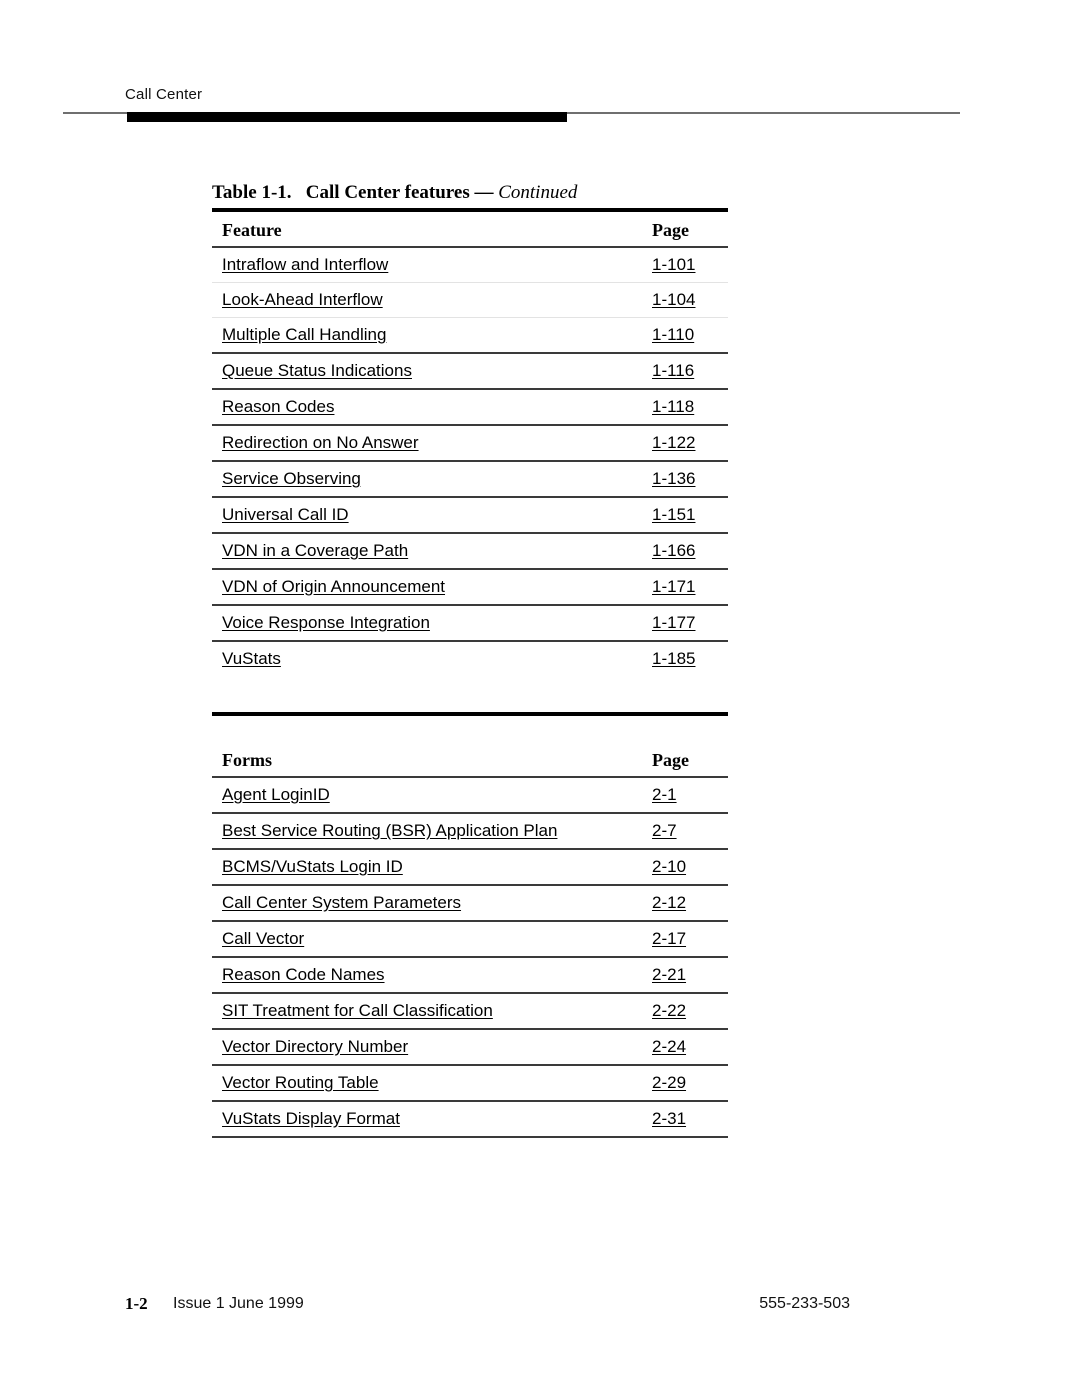 The image size is (1080, 1397). What do you see at coordinates (669, 1046) in the screenshot?
I see `form-page-link: 2-24` at bounding box center [669, 1046].